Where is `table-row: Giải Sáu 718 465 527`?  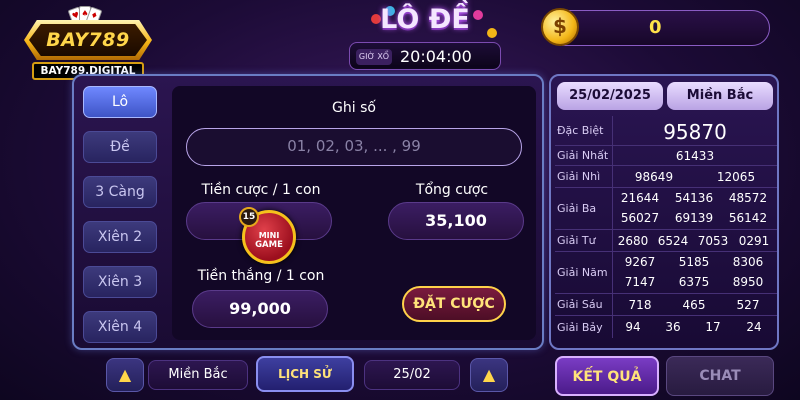 table-row: Giải Sáu 718 465 527 is located at coordinates (666, 305).